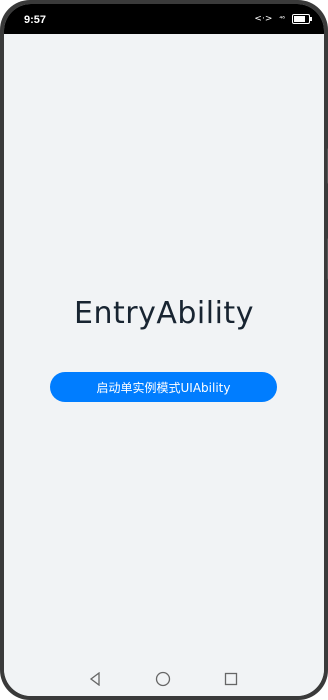  I want to click on status-bar: 9:57 <·> ⁴⁶, so click(164, 19).